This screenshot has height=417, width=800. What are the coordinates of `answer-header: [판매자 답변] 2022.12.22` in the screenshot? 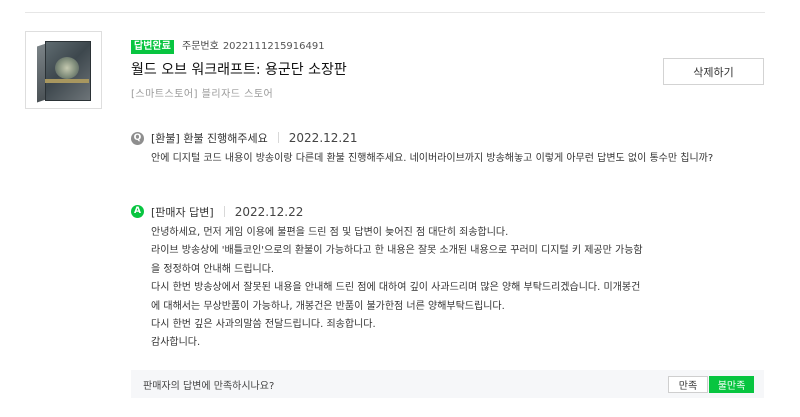 It's located at (227, 212).